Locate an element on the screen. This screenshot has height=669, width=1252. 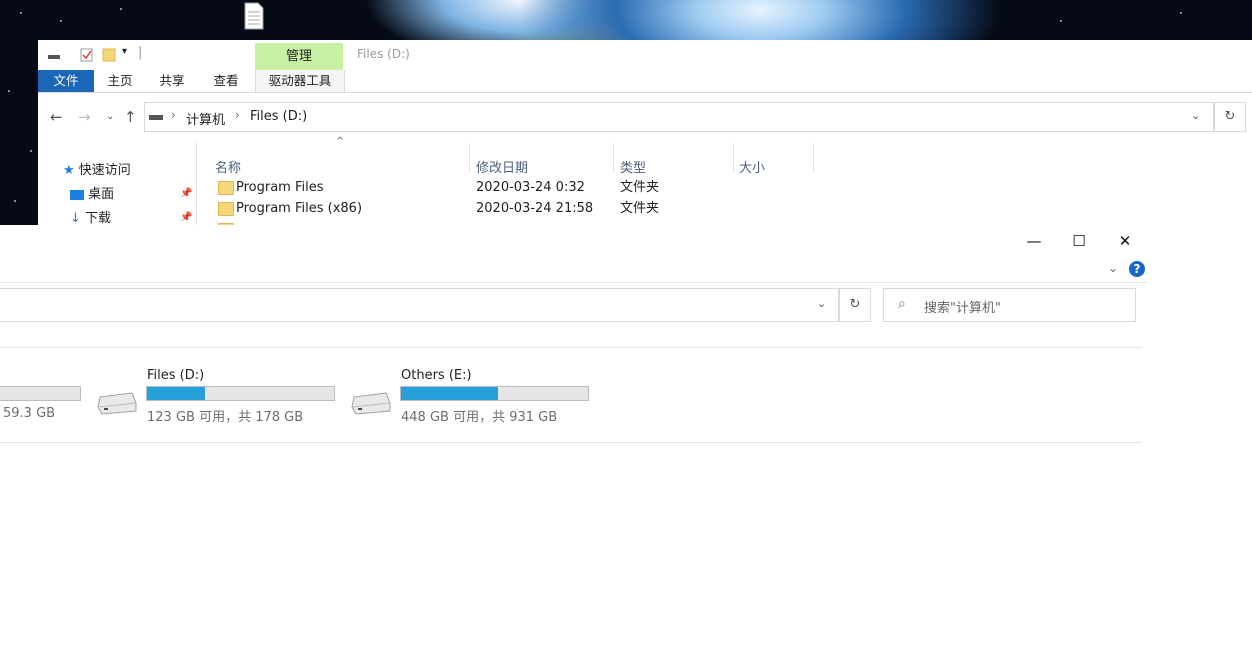
file-date: 2020-03-24 21:58 is located at coordinates (535, 208).